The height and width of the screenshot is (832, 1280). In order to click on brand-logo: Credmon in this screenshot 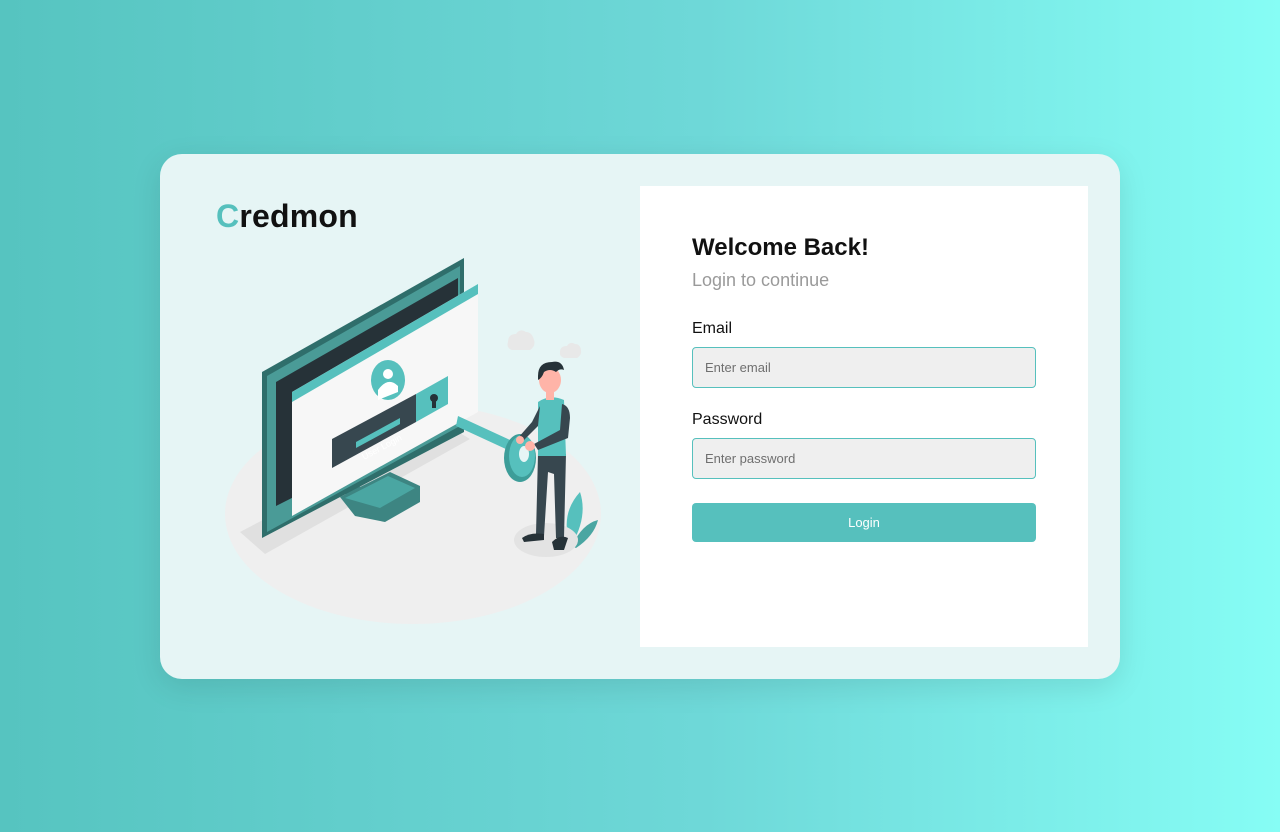, I will do `click(287, 216)`.